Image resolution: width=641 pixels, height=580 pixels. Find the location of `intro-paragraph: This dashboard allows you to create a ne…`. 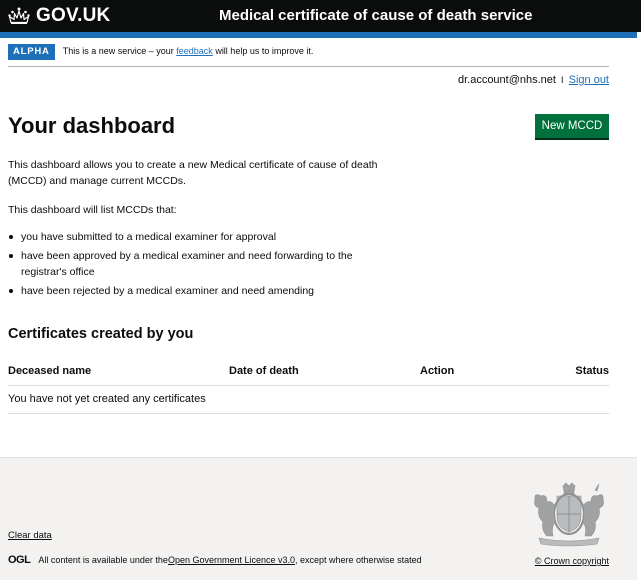

intro-paragraph: This dashboard allows you to create a ne… is located at coordinates (193, 173).